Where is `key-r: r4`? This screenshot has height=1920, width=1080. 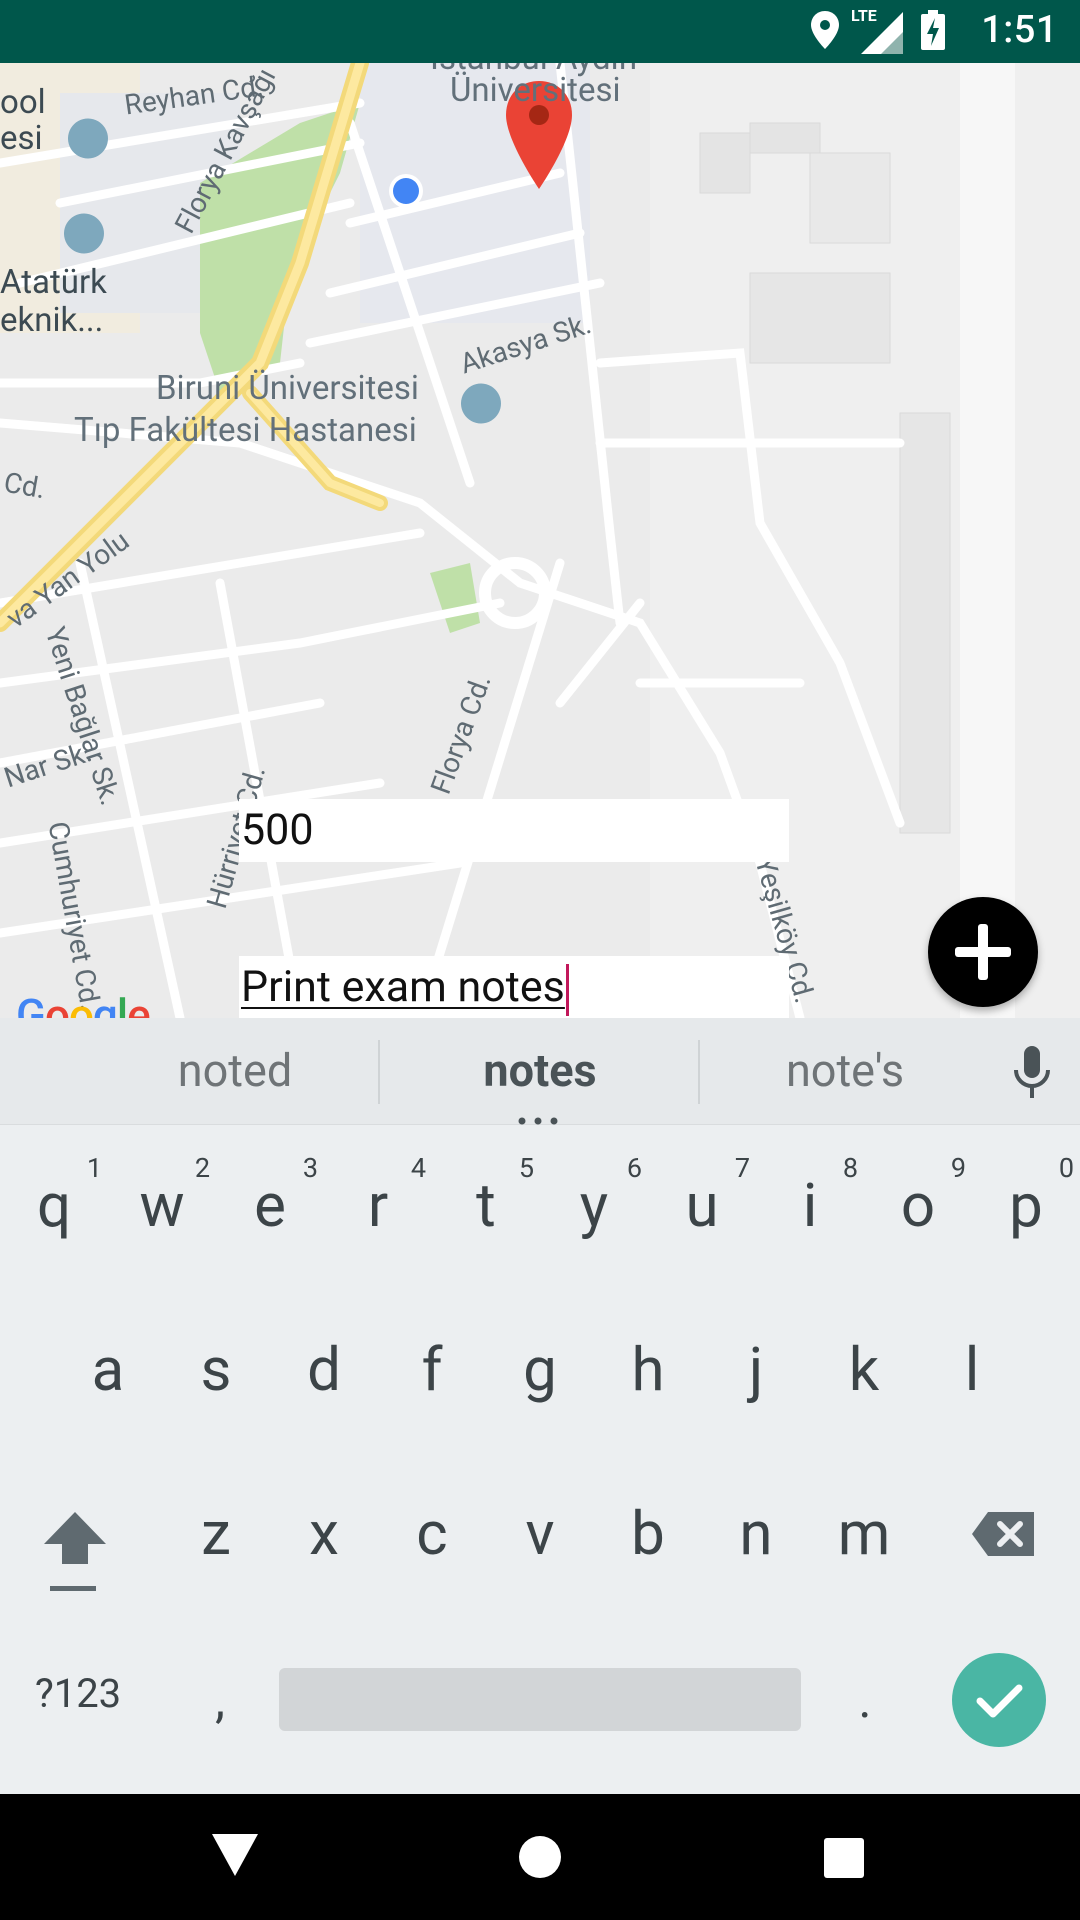
key-r: r4 is located at coordinates (387, 1196).